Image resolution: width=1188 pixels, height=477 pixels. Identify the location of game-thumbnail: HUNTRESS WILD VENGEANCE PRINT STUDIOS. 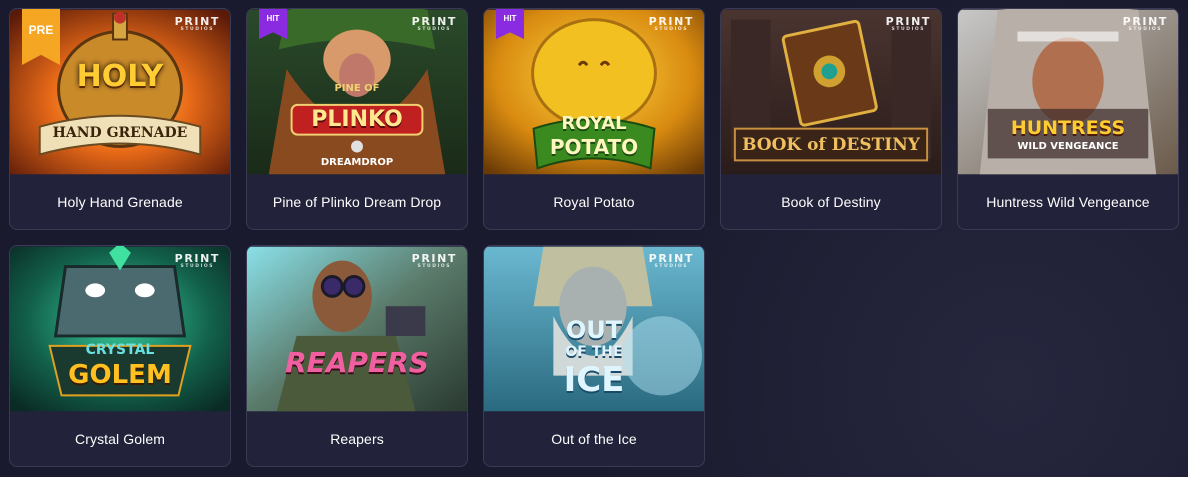
(1068, 92).